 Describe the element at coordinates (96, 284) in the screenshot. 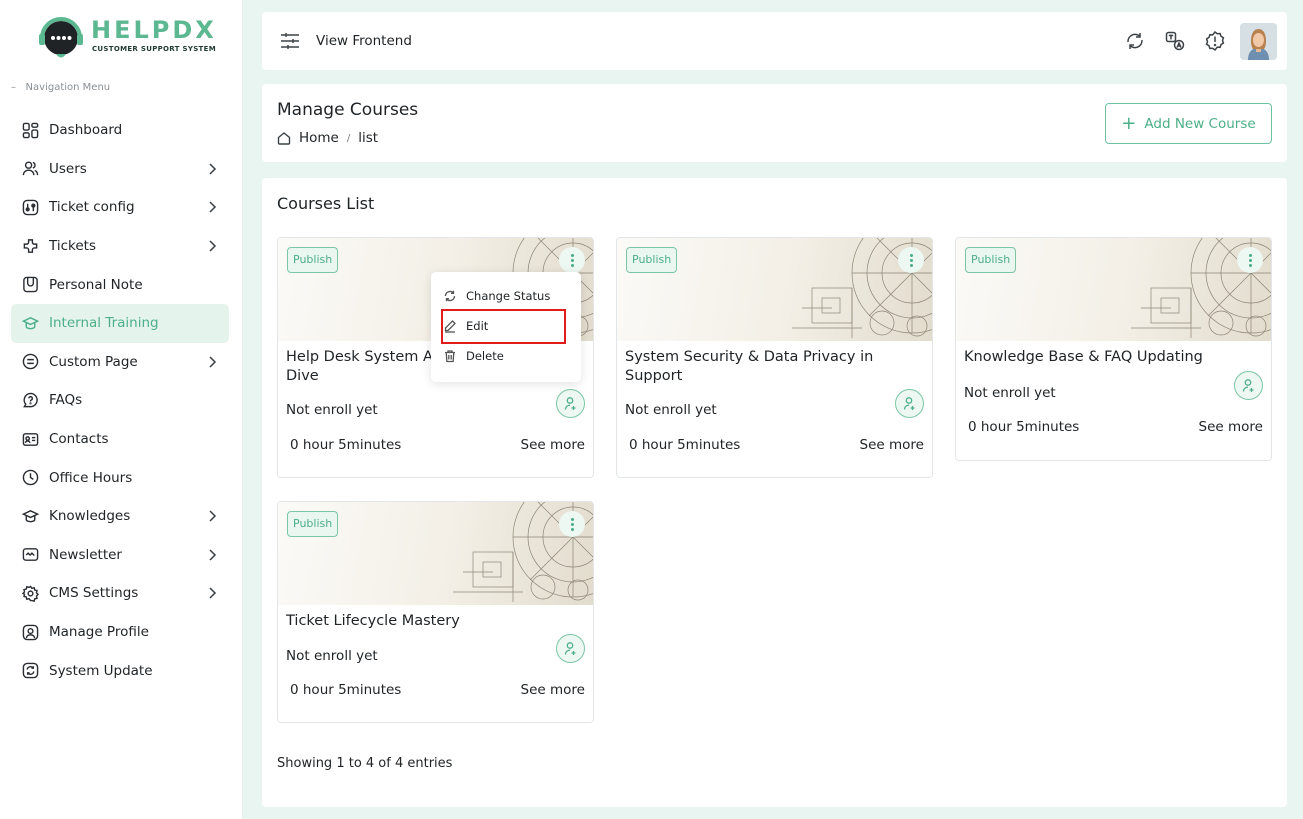

I see `sidebar-item-label: Personal Note` at that location.